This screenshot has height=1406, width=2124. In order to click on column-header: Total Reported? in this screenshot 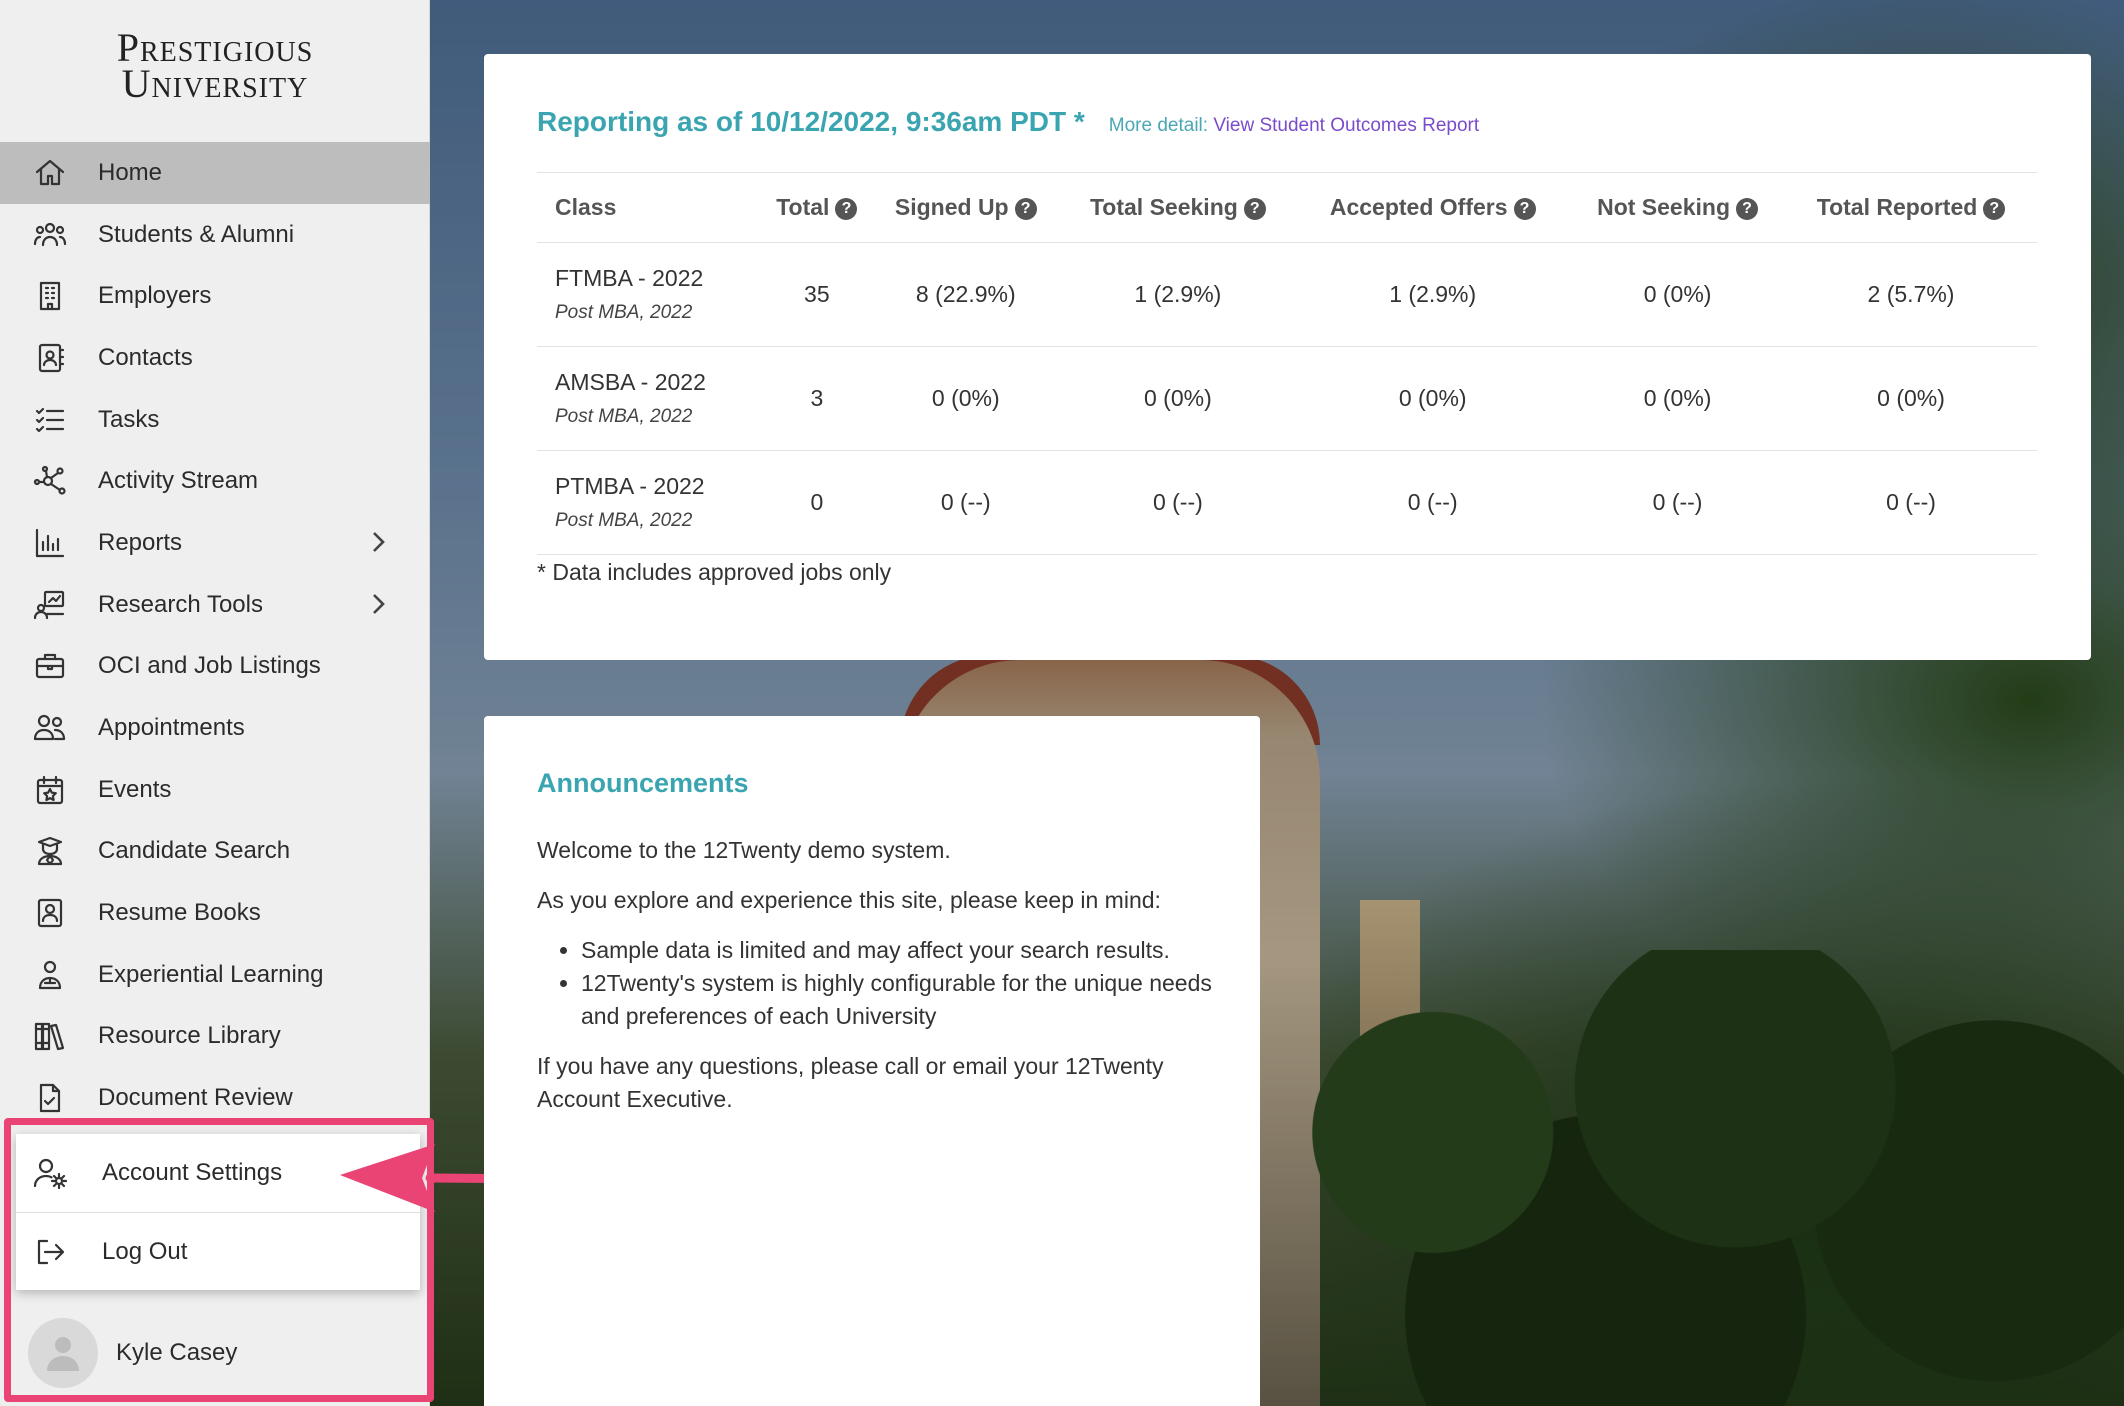, I will do `click(1911, 207)`.